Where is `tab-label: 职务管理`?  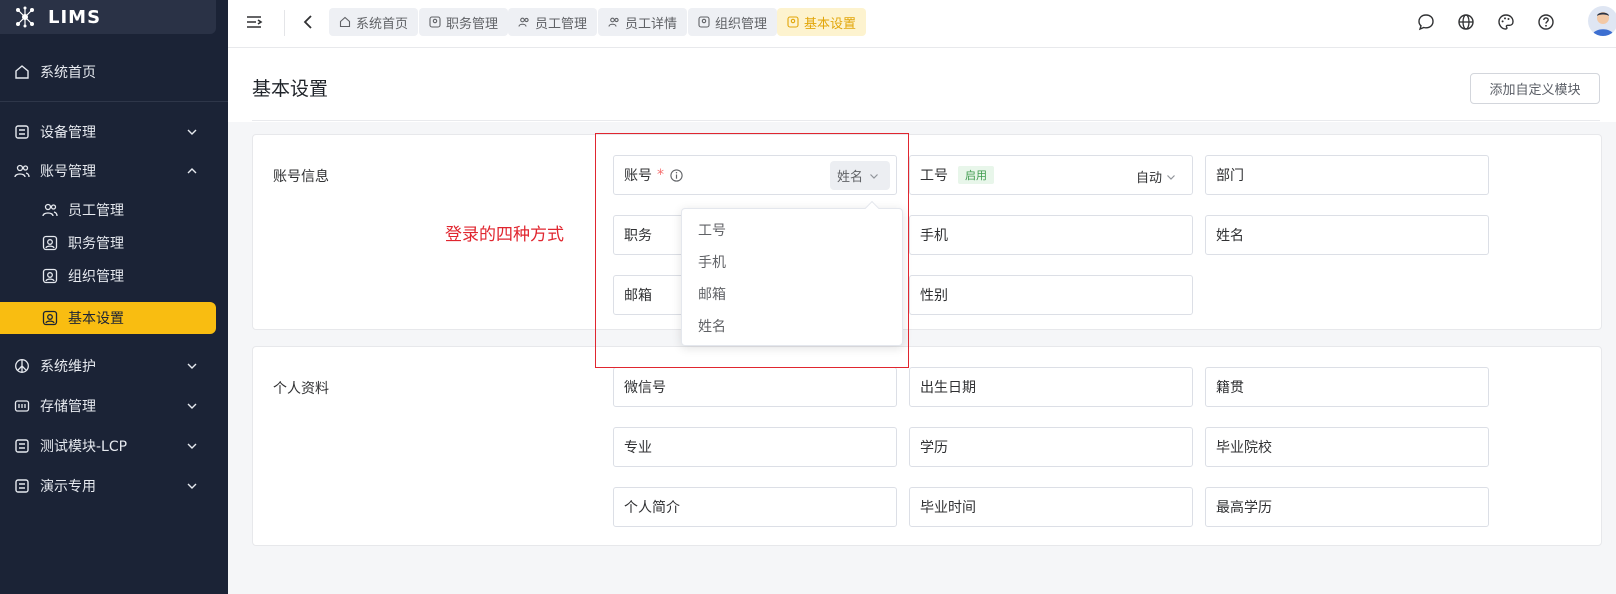
tab-label: 职务管理 is located at coordinates (472, 24).